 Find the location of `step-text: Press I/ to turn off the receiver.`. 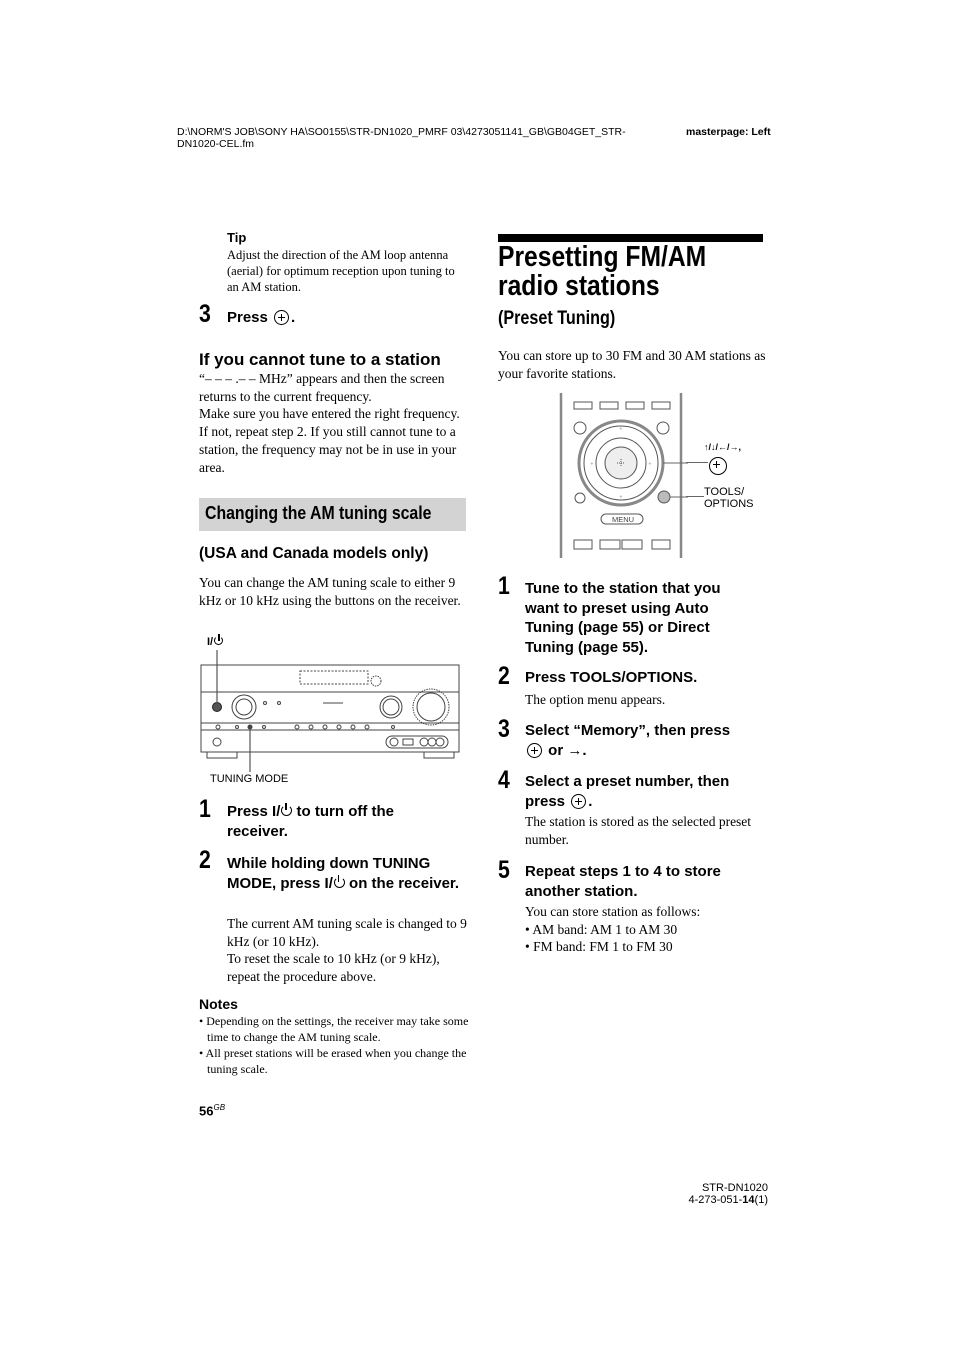

step-text: Press I/ to turn off the receiver. is located at coordinates (311, 821).